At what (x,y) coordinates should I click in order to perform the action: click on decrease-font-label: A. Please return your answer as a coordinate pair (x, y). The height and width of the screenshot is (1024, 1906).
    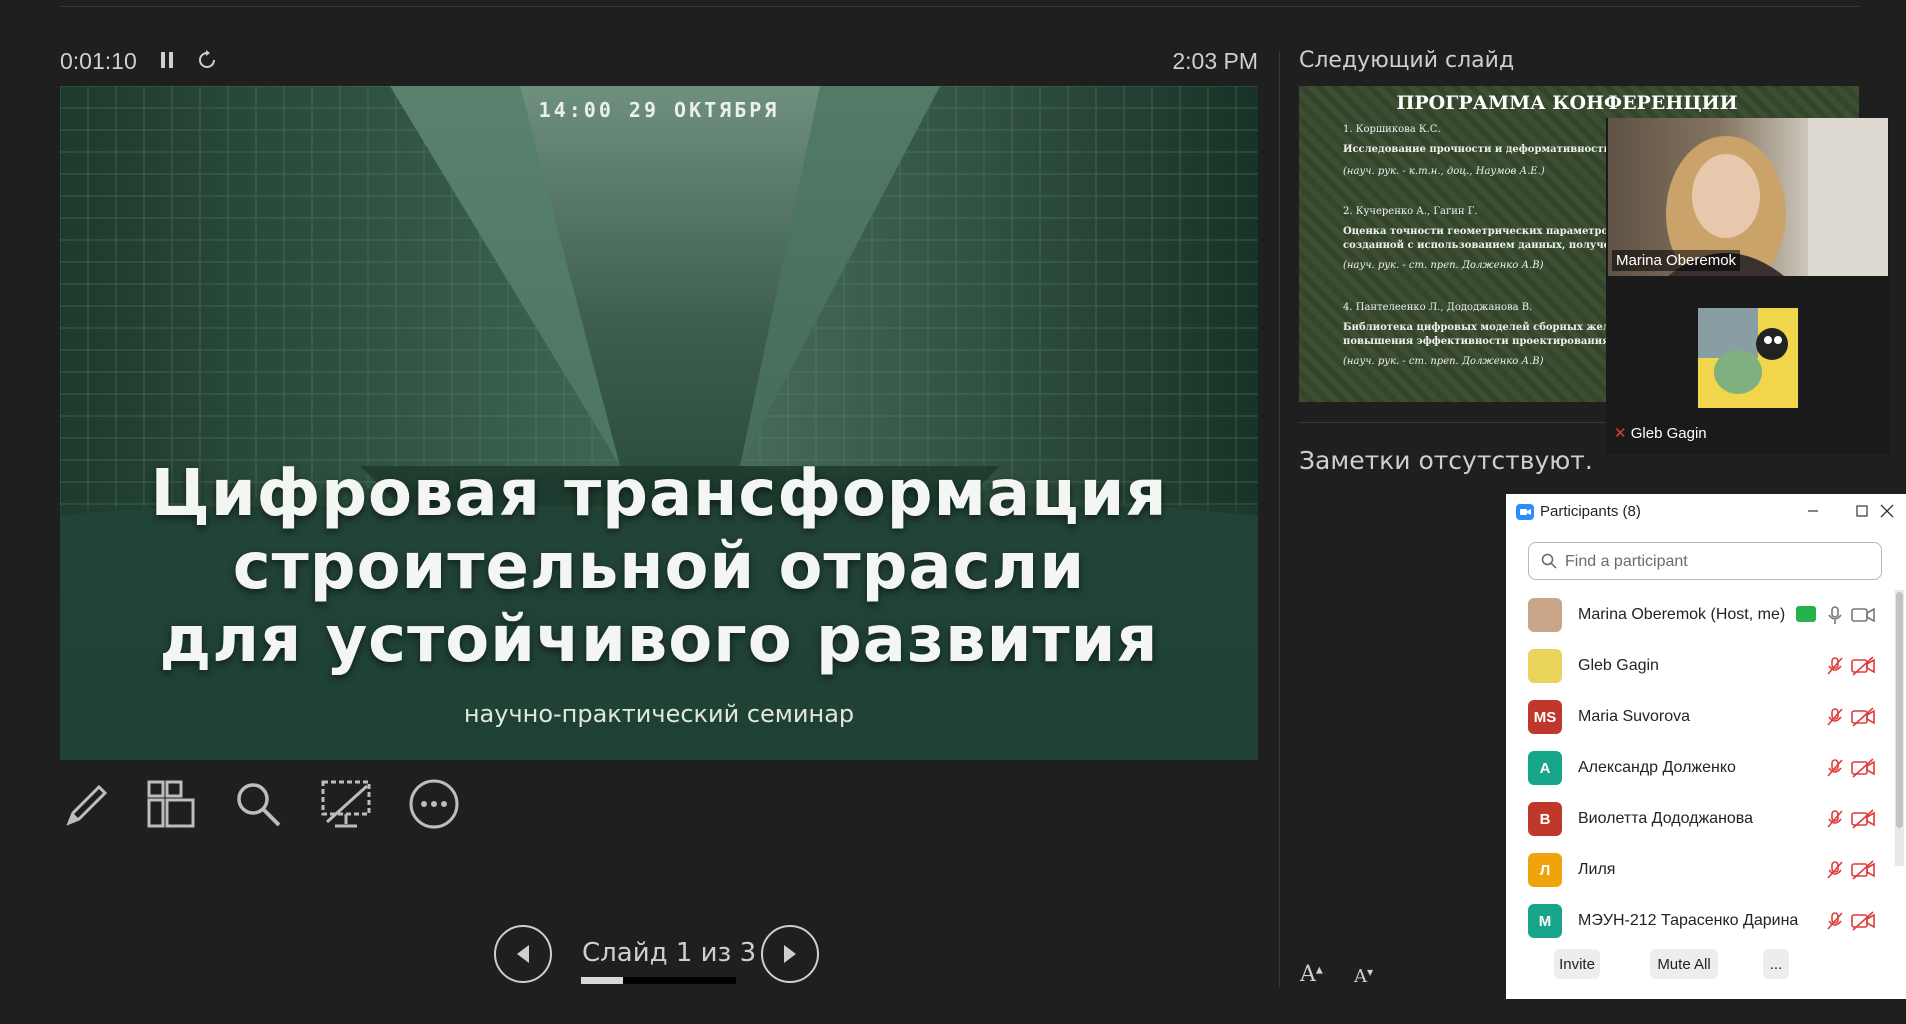
    Looking at the image, I should click on (1360, 976).